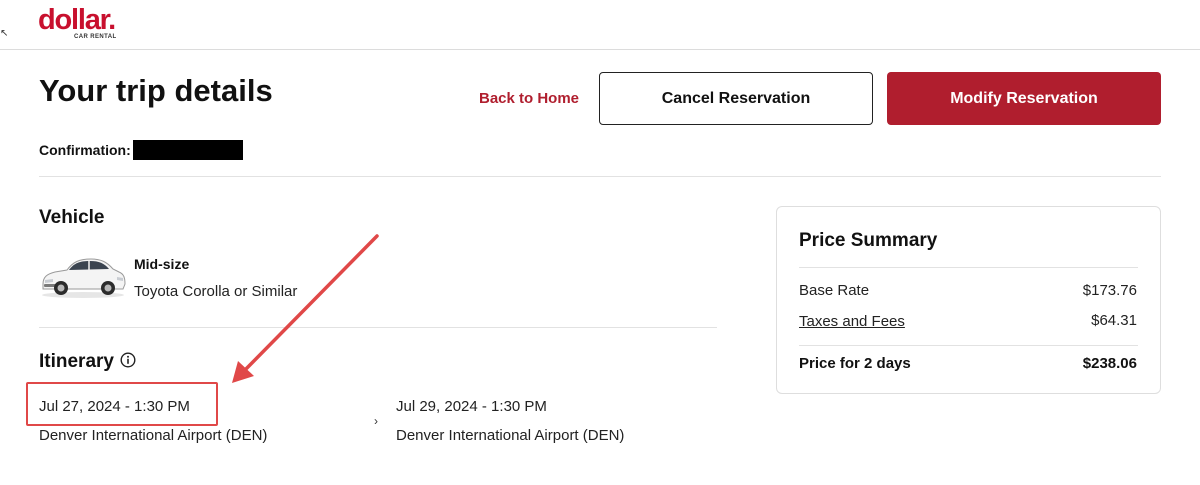 The height and width of the screenshot is (485, 1200). Describe the element at coordinates (1109, 290) in the screenshot. I see `base-rate-value: $173.76` at that location.